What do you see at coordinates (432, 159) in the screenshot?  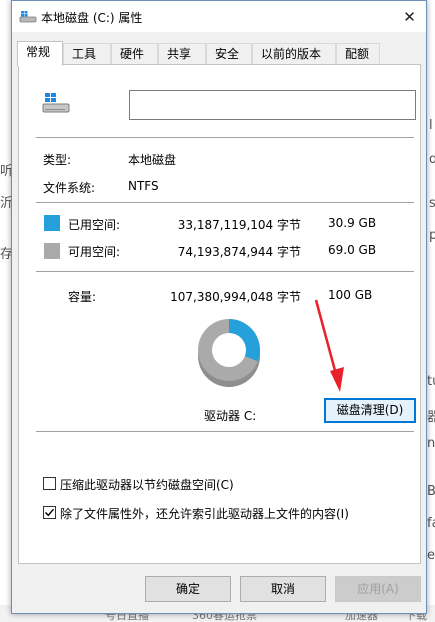 I see `bg-text-right: d` at bounding box center [432, 159].